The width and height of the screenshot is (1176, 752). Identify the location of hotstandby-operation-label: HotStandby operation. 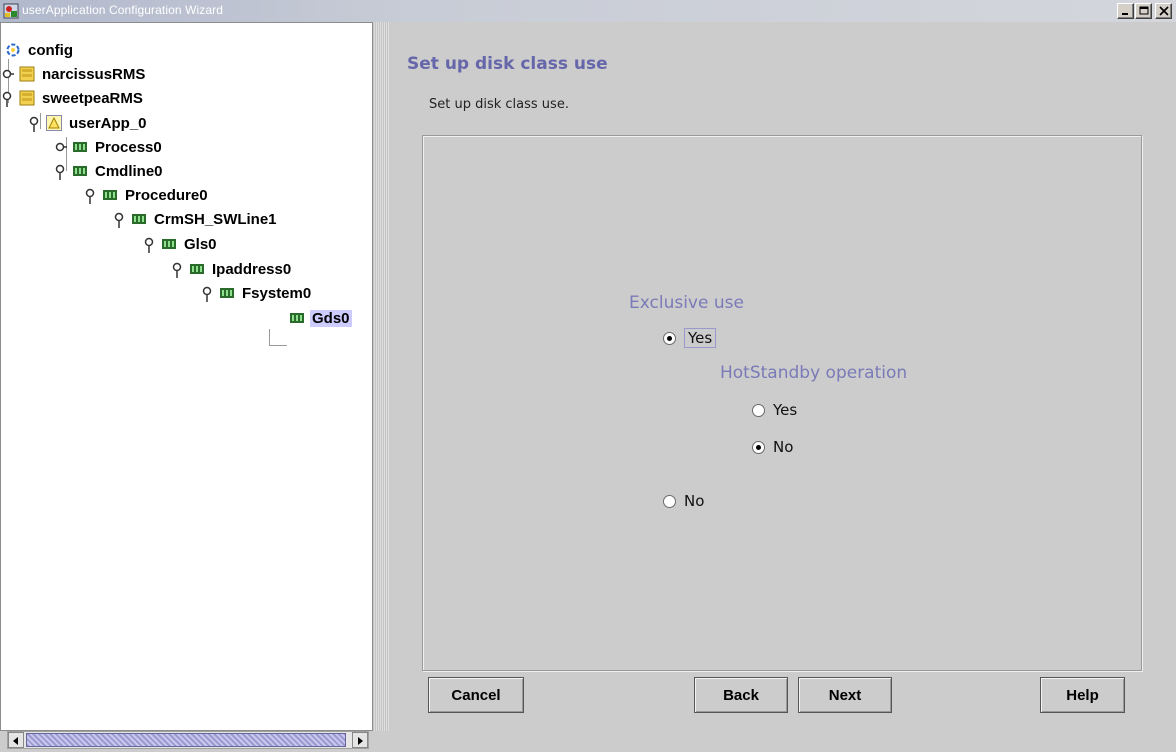
(814, 373).